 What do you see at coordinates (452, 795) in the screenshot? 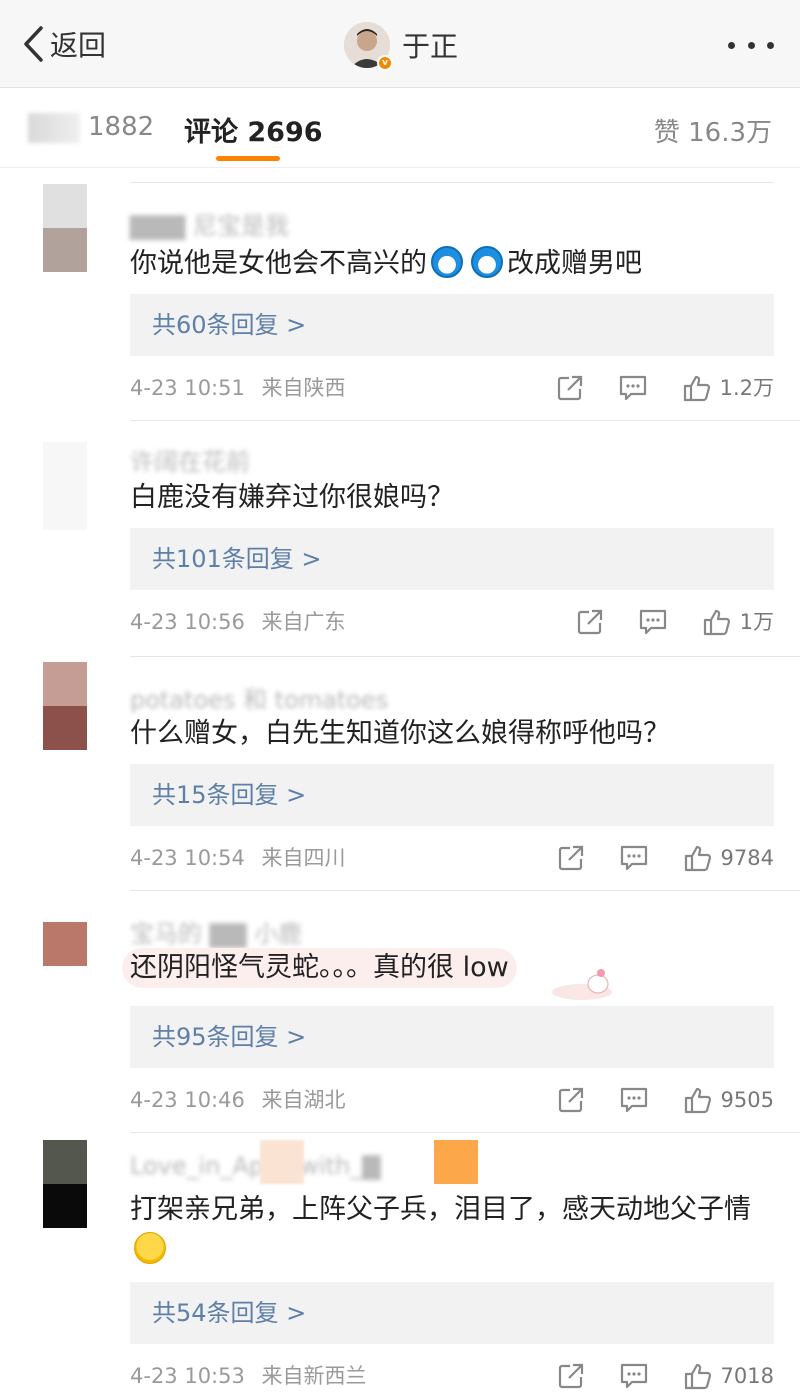
I see `view-replies-link: 共15条回复 >` at bounding box center [452, 795].